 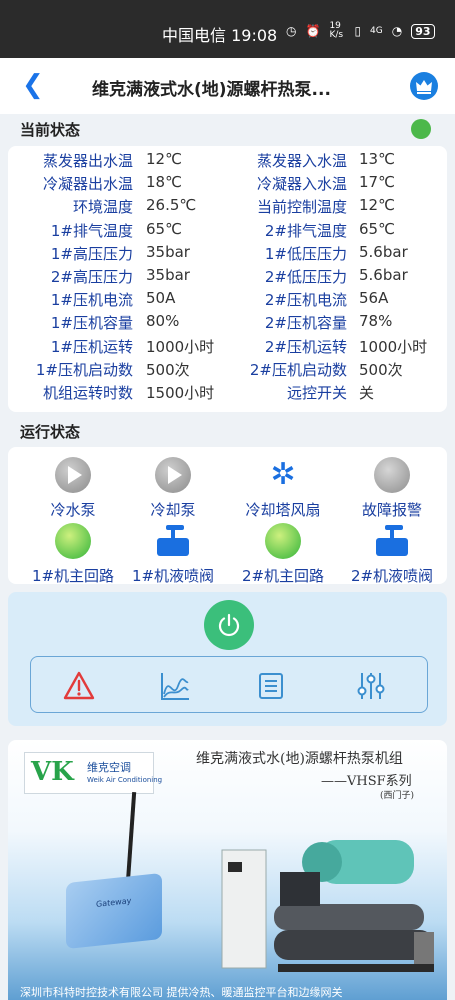 I want to click on battery-level: 93, so click(x=423, y=31).